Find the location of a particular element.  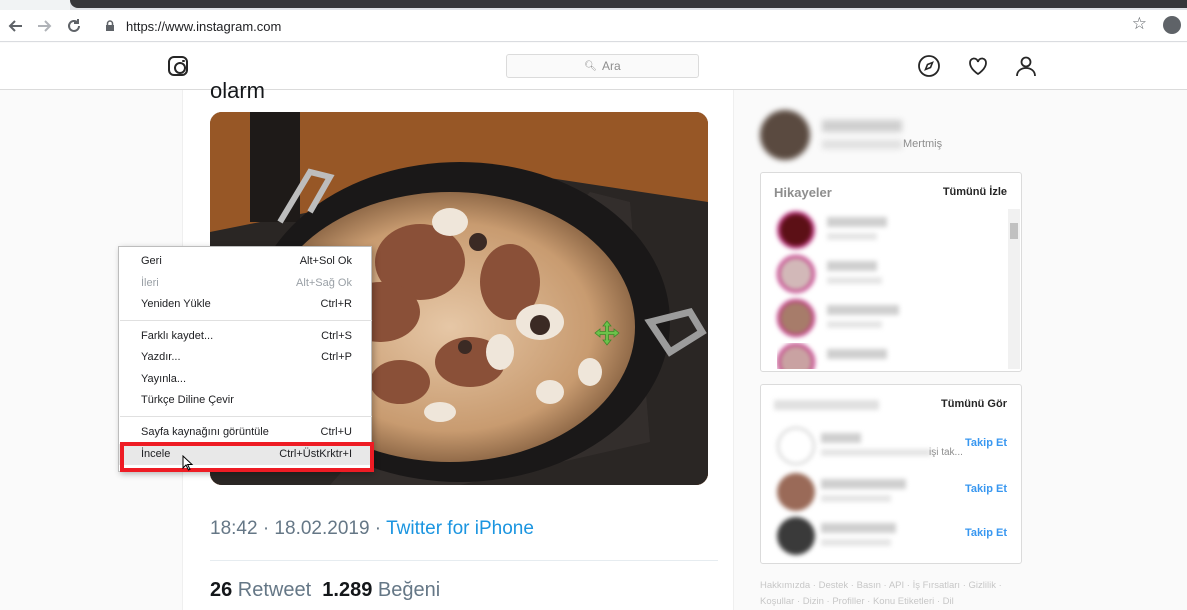

watch-all-link: Tümünü İzle is located at coordinates (975, 192).